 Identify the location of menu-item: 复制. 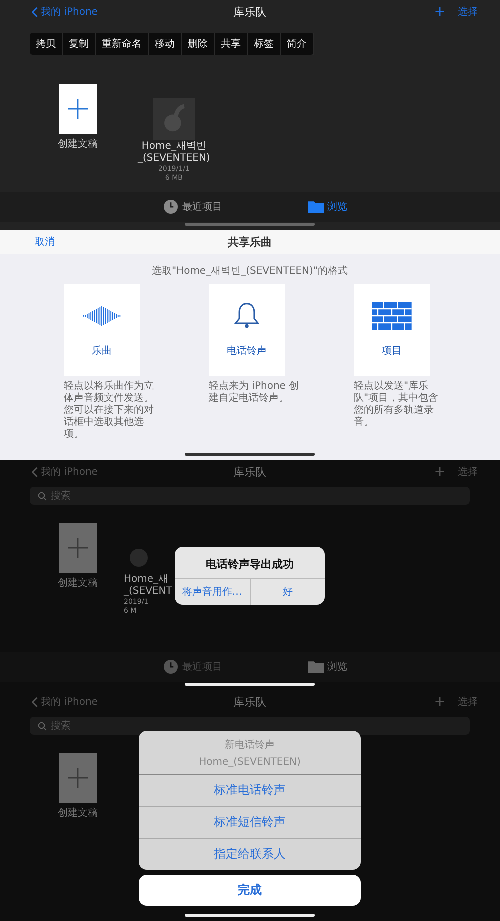
(79, 44).